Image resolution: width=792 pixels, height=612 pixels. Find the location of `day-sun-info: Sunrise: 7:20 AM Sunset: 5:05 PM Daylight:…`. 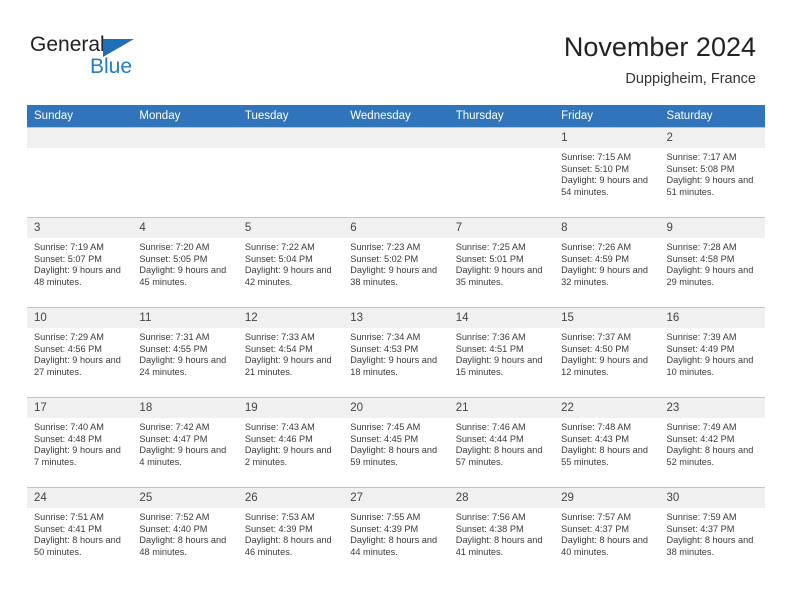

day-sun-info: Sunrise: 7:20 AM Sunset: 5:05 PM Daylight:… is located at coordinates (184, 263).